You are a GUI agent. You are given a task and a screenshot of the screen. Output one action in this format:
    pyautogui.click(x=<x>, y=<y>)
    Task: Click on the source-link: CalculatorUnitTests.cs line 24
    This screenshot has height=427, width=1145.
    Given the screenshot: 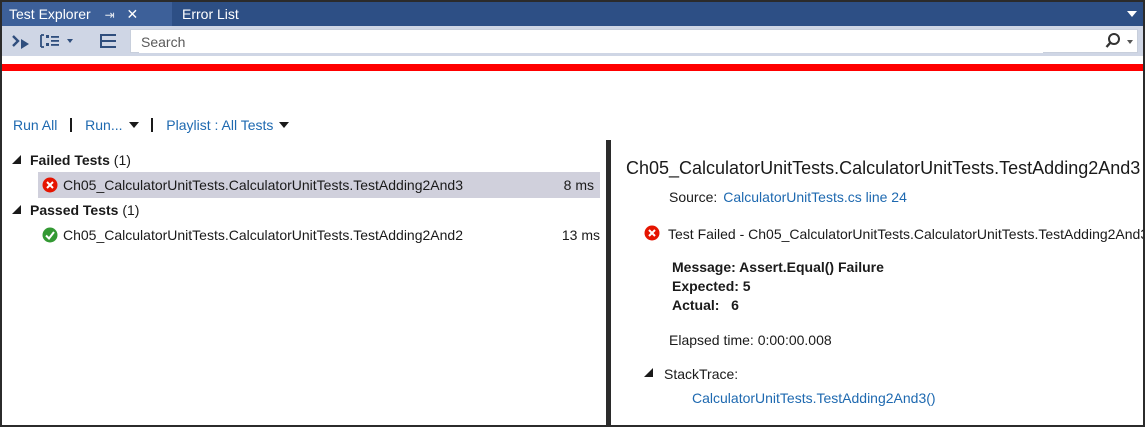 What is the action you would take?
    pyautogui.click(x=815, y=197)
    